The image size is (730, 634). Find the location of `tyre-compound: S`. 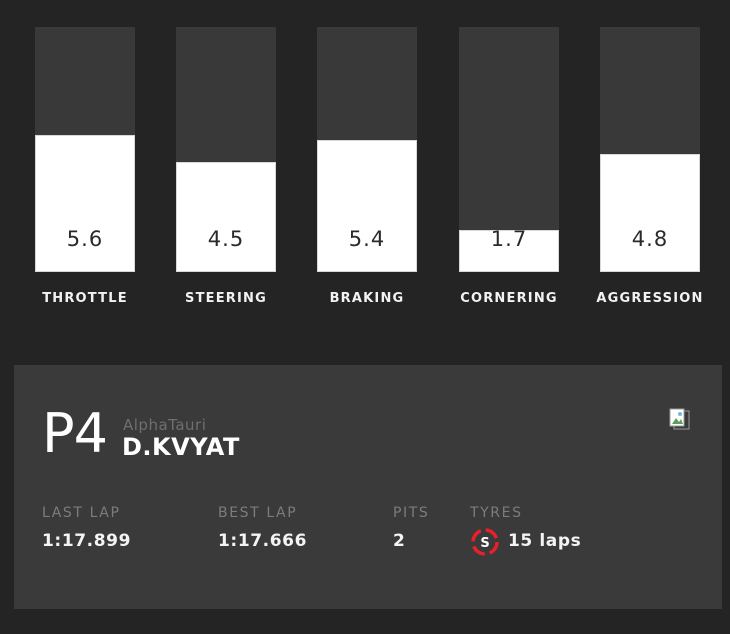

tyre-compound: S is located at coordinates (484, 543).